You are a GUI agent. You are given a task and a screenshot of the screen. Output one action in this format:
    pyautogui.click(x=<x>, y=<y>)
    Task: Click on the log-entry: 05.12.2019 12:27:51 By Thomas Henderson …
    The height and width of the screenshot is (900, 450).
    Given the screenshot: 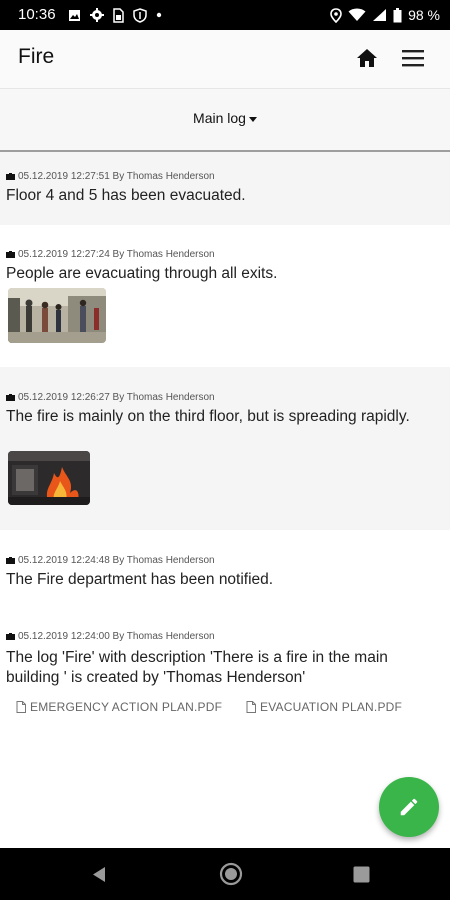 What is the action you would take?
    pyautogui.click(x=225, y=188)
    